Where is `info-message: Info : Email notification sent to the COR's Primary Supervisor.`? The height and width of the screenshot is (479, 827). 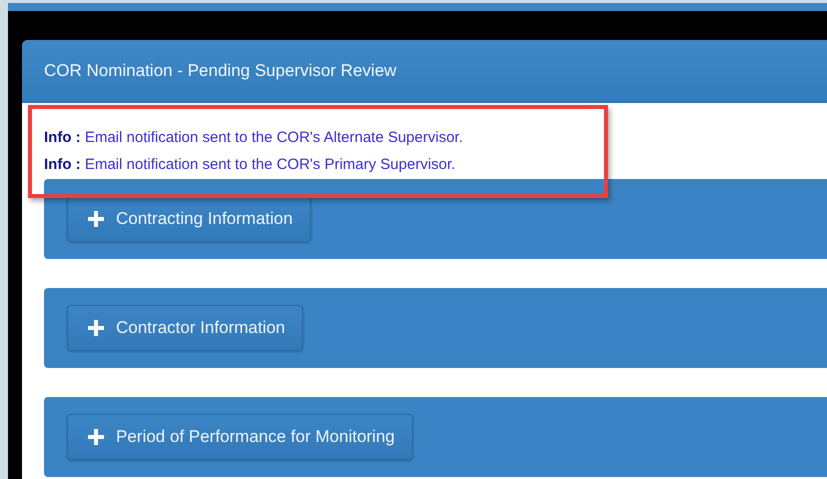
info-message: Info : Email notification sent to the COR's Primary Supervisor. is located at coordinates (250, 164).